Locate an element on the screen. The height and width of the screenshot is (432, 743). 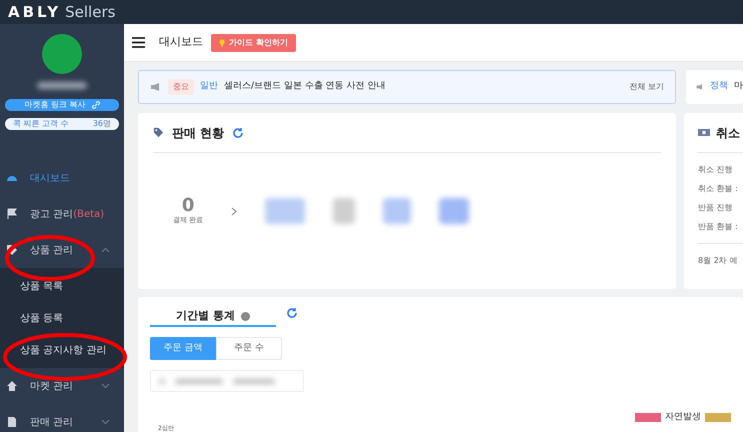
sidebar-item: 대시보드 is located at coordinates (62, 178).